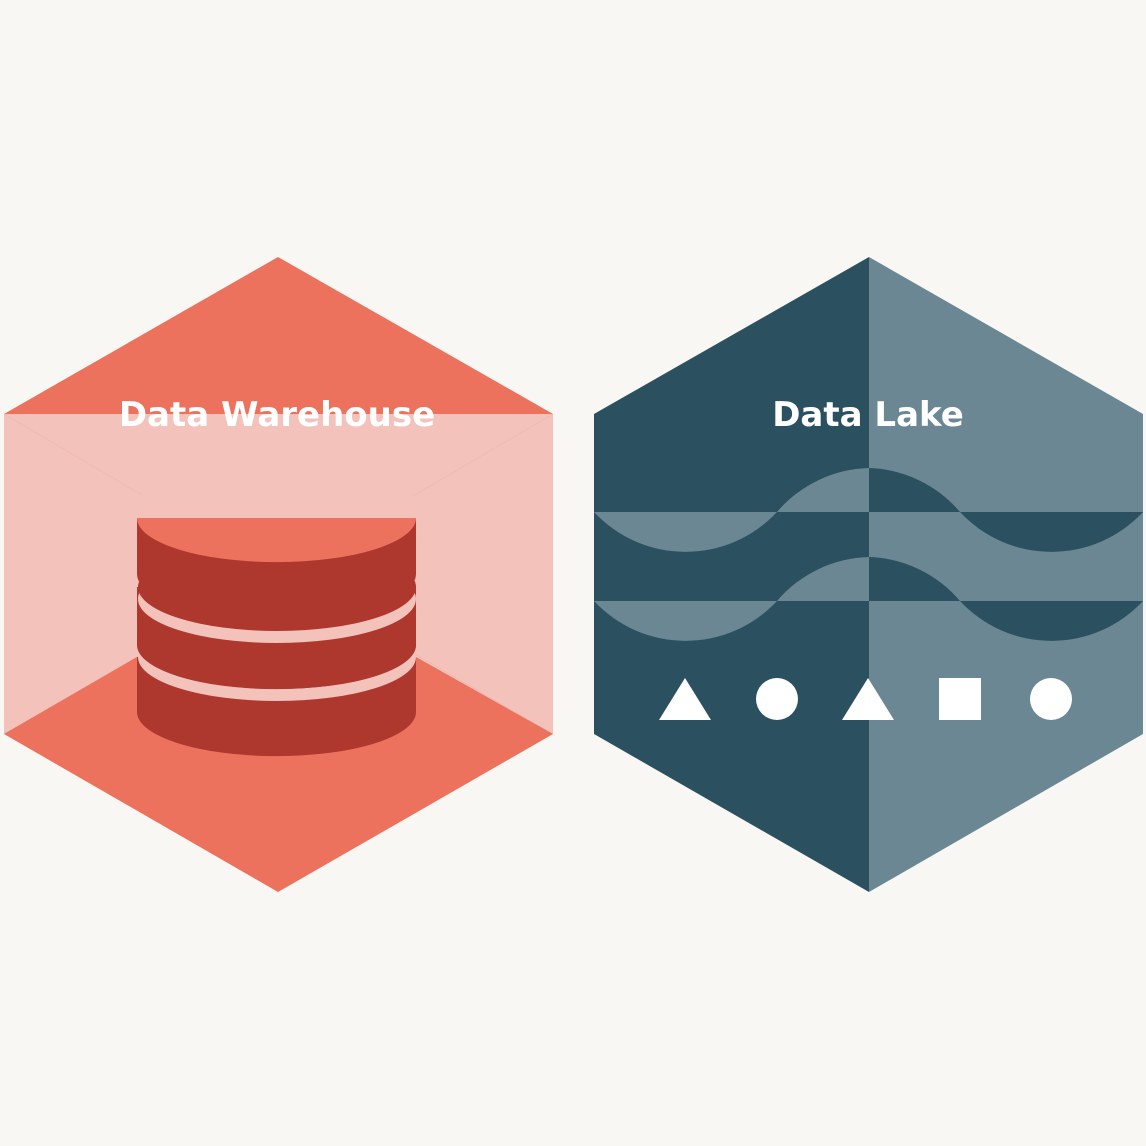 This screenshot has width=1146, height=1146. What do you see at coordinates (276, 637) in the screenshot?
I see `database-cylinder-icon` at bounding box center [276, 637].